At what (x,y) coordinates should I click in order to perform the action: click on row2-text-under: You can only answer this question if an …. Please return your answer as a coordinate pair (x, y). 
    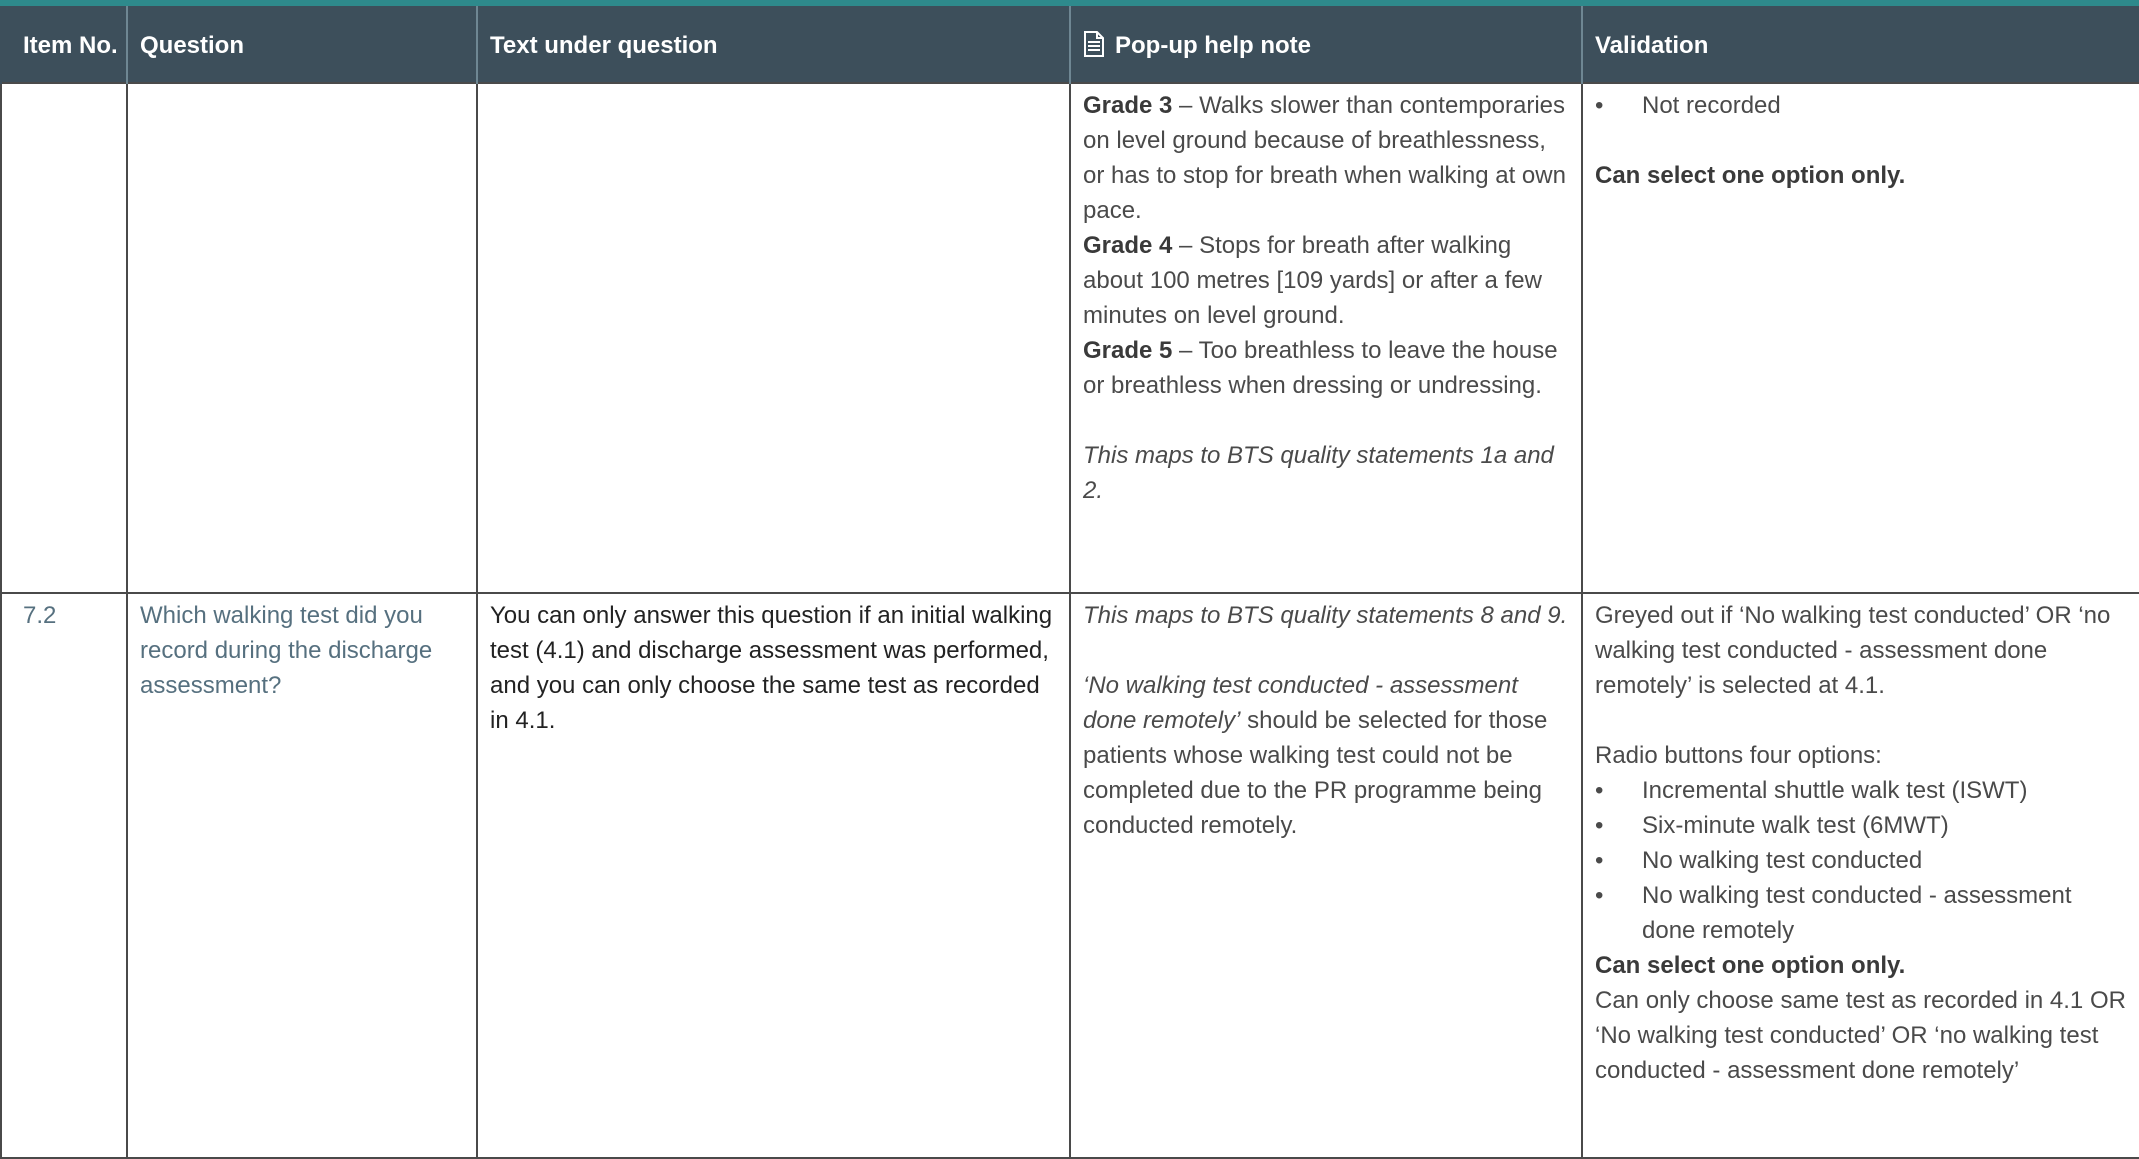
    Looking at the image, I should click on (773, 875).